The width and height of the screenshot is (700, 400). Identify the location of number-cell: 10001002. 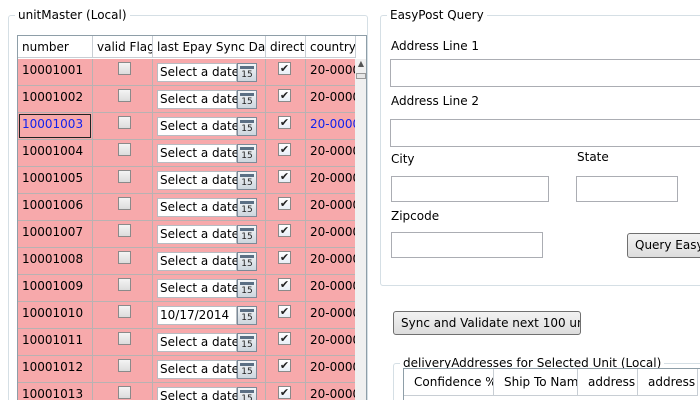
(55, 99).